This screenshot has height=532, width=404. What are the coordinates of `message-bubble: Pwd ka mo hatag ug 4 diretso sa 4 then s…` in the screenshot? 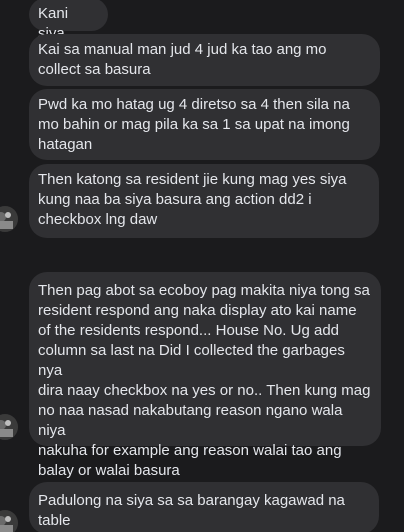 It's located at (204, 124).